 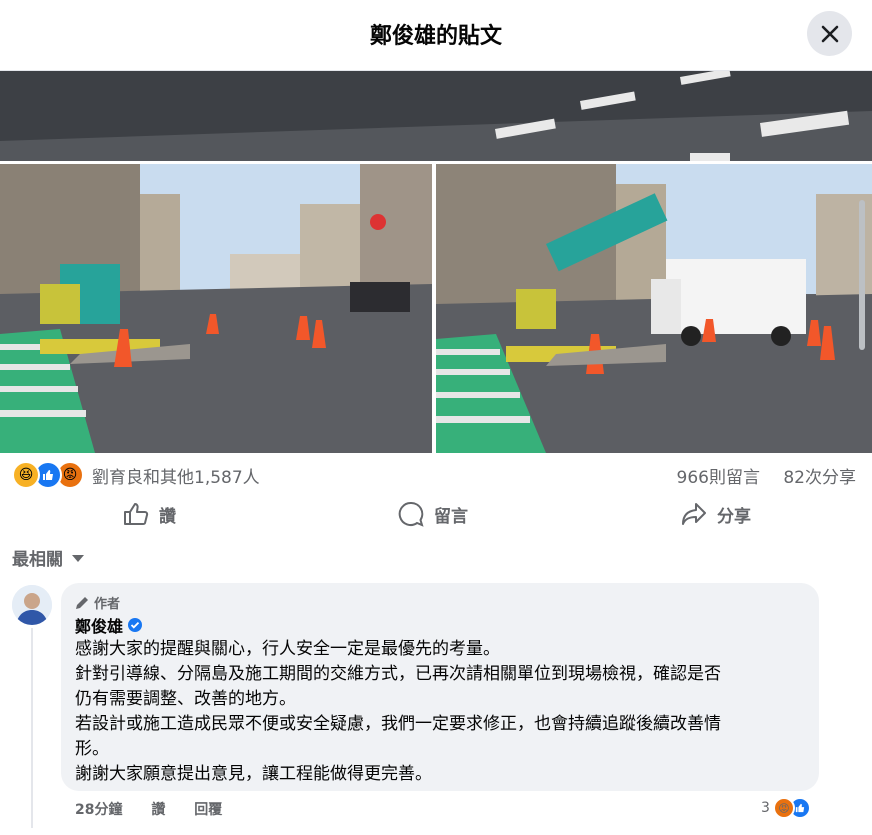 I want to click on comment-like-button: 讚, so click(x=158, y=810).